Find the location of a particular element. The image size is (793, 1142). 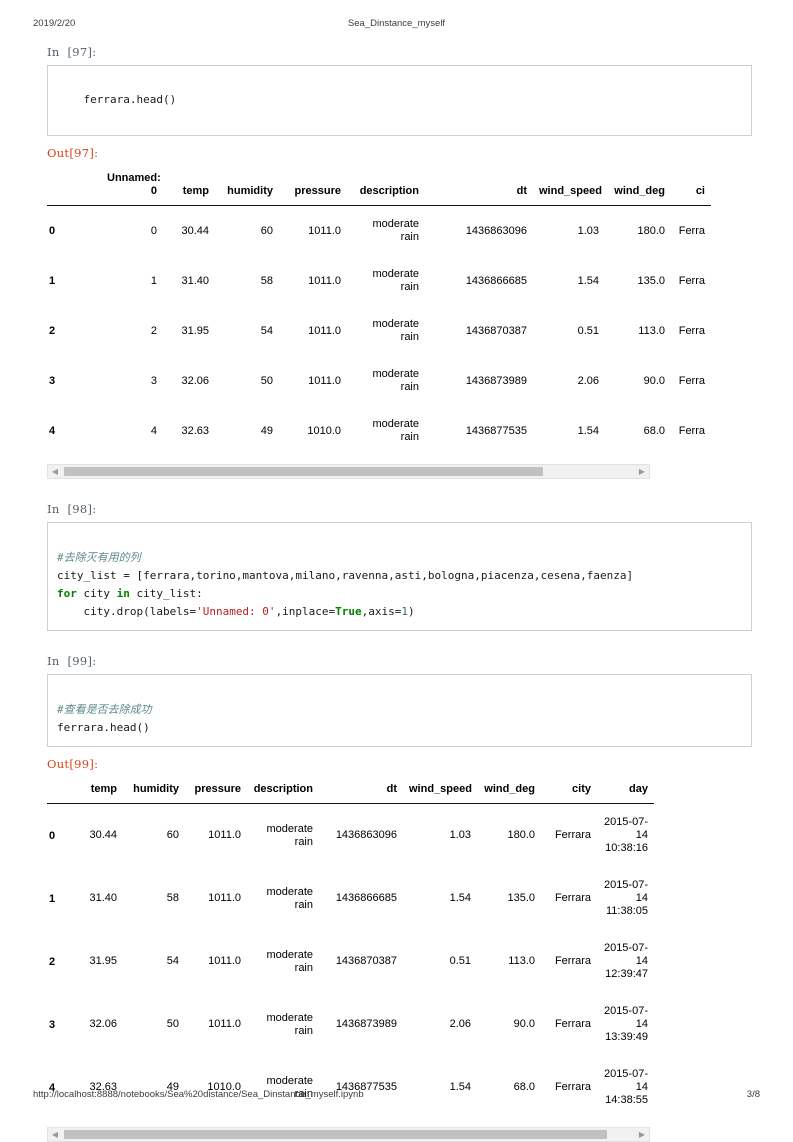

code-string-unnamed: 'Unnamed: 0' is located at coordinates (236, 611).